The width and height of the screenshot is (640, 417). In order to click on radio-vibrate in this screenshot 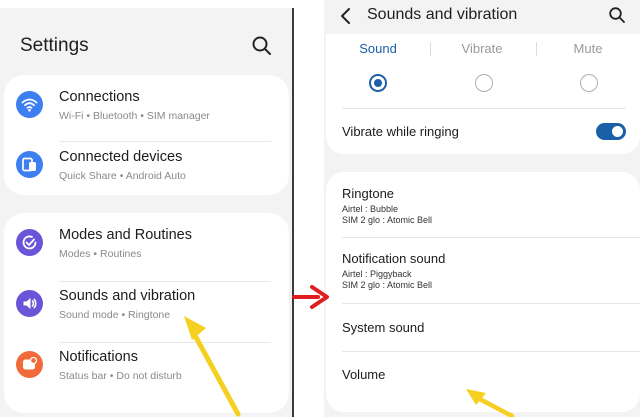, I will do `click(484, 83)`.